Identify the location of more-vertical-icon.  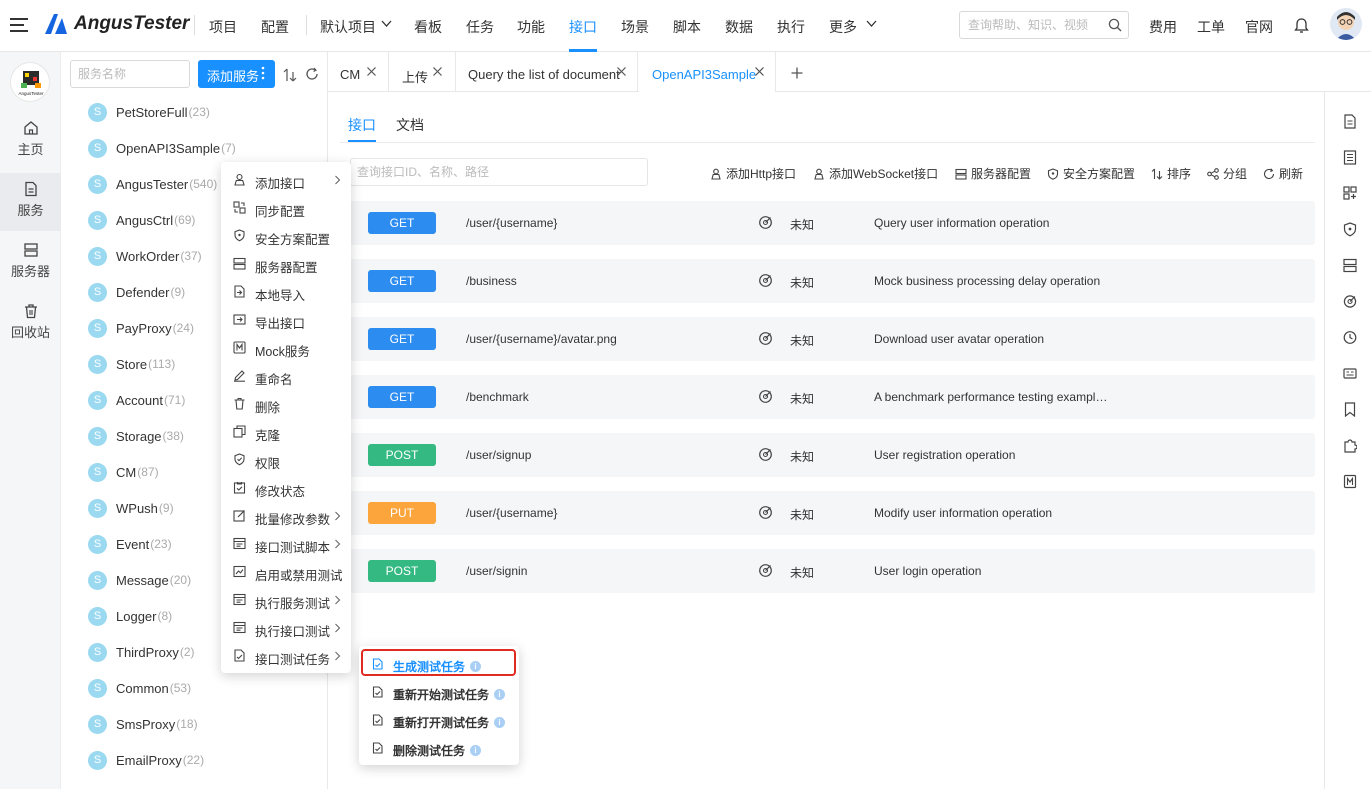
(263, 73).